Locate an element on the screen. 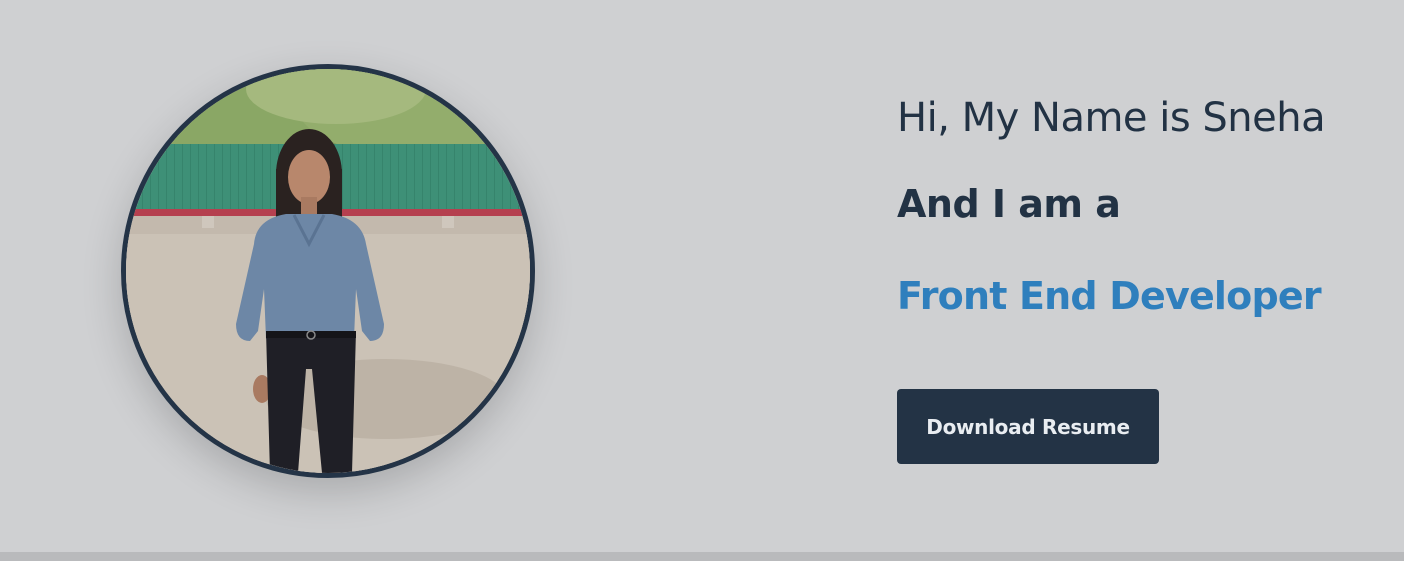 The image size is (1404, 561). intro-lead: And I am a is located at coordinates (1009, 204).